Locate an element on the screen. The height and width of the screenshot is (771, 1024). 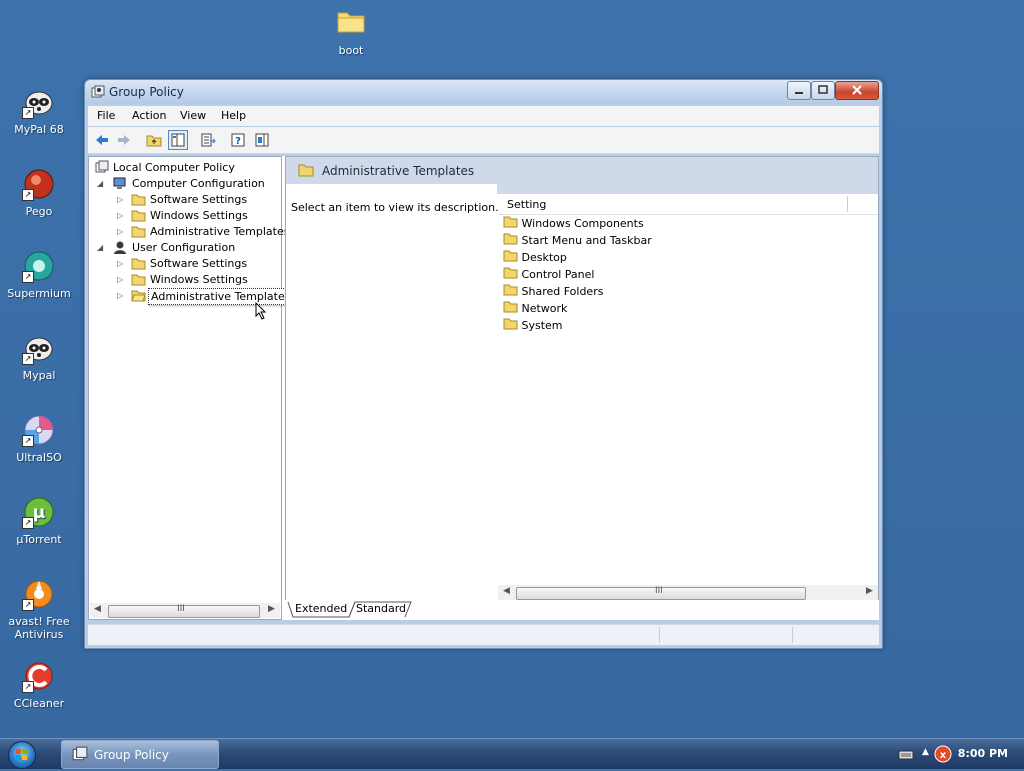
tree-label: Windows Settings is located at coordinates (199, 279).